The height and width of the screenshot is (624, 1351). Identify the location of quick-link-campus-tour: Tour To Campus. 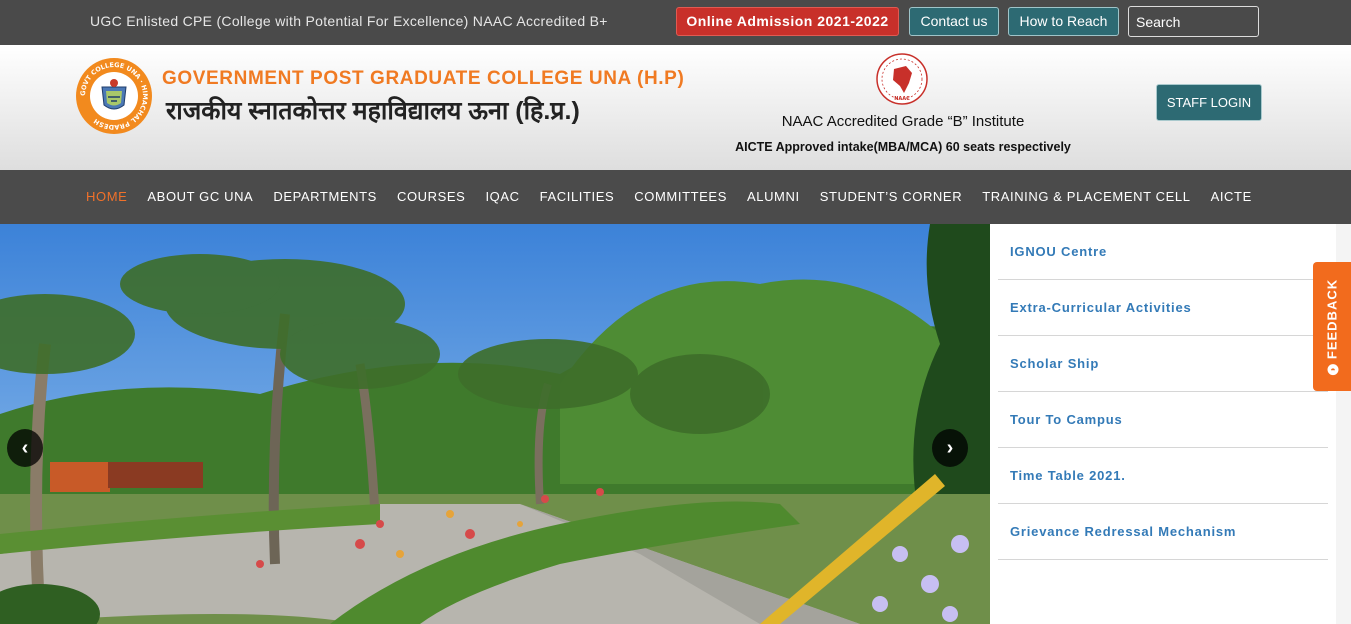
(1163, 420).